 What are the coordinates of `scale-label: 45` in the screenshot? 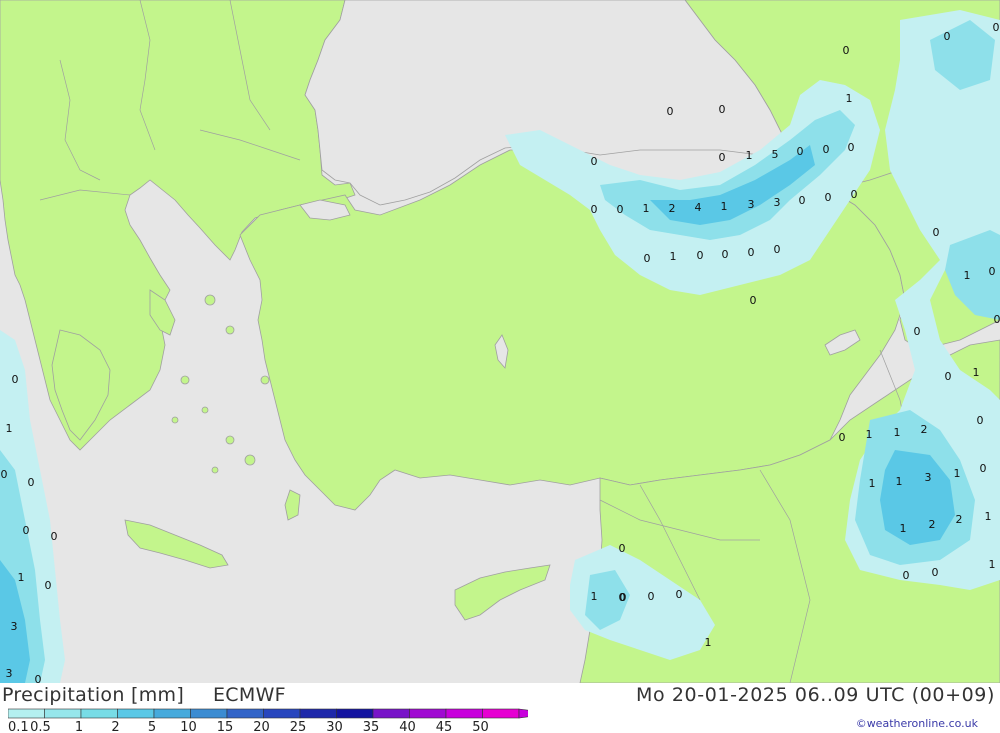 It's located at (444, 726).